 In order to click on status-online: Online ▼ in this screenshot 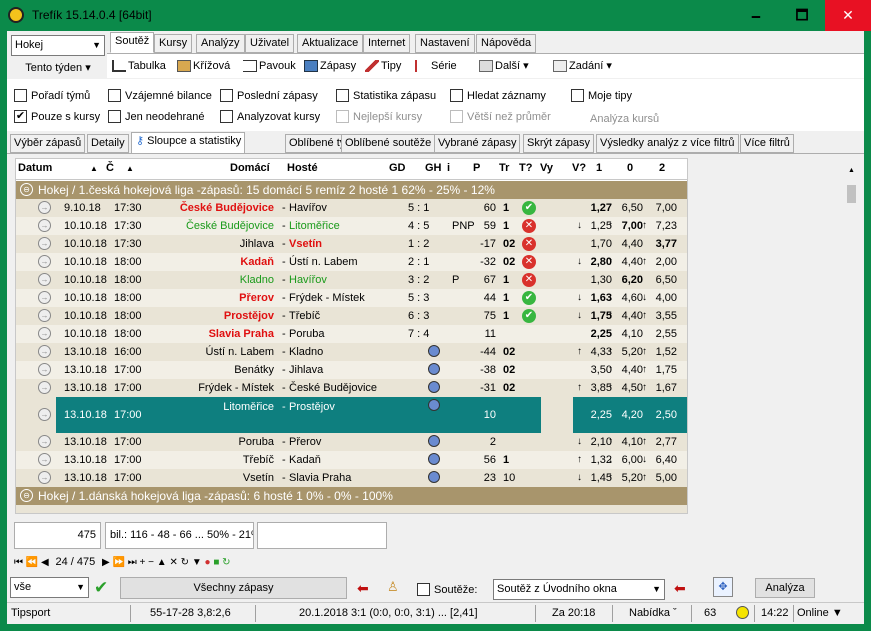, I will do `click(820, 613)`.